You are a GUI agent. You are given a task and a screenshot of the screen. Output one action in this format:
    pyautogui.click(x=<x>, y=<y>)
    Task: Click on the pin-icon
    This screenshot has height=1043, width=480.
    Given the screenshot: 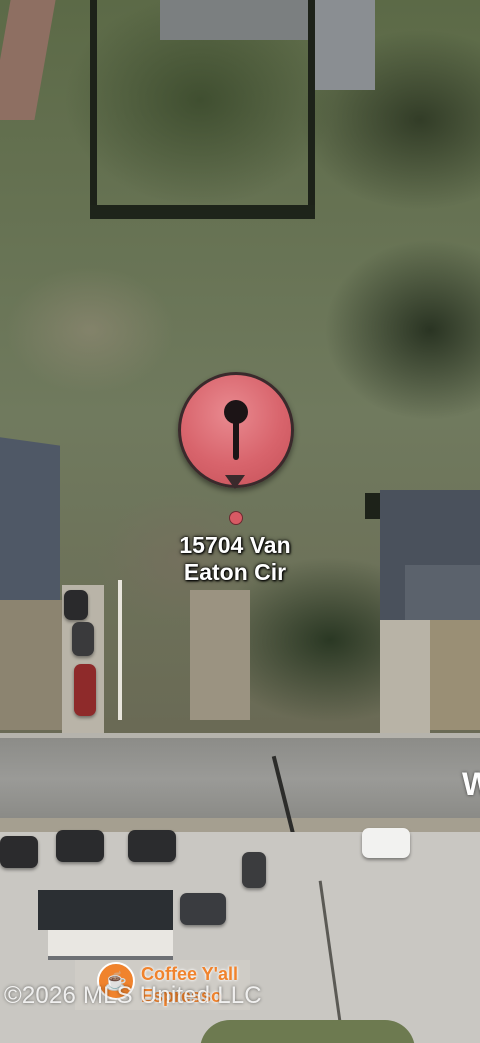 What is the action you would take?
    pyautogui.click(x=236, y=430)
    